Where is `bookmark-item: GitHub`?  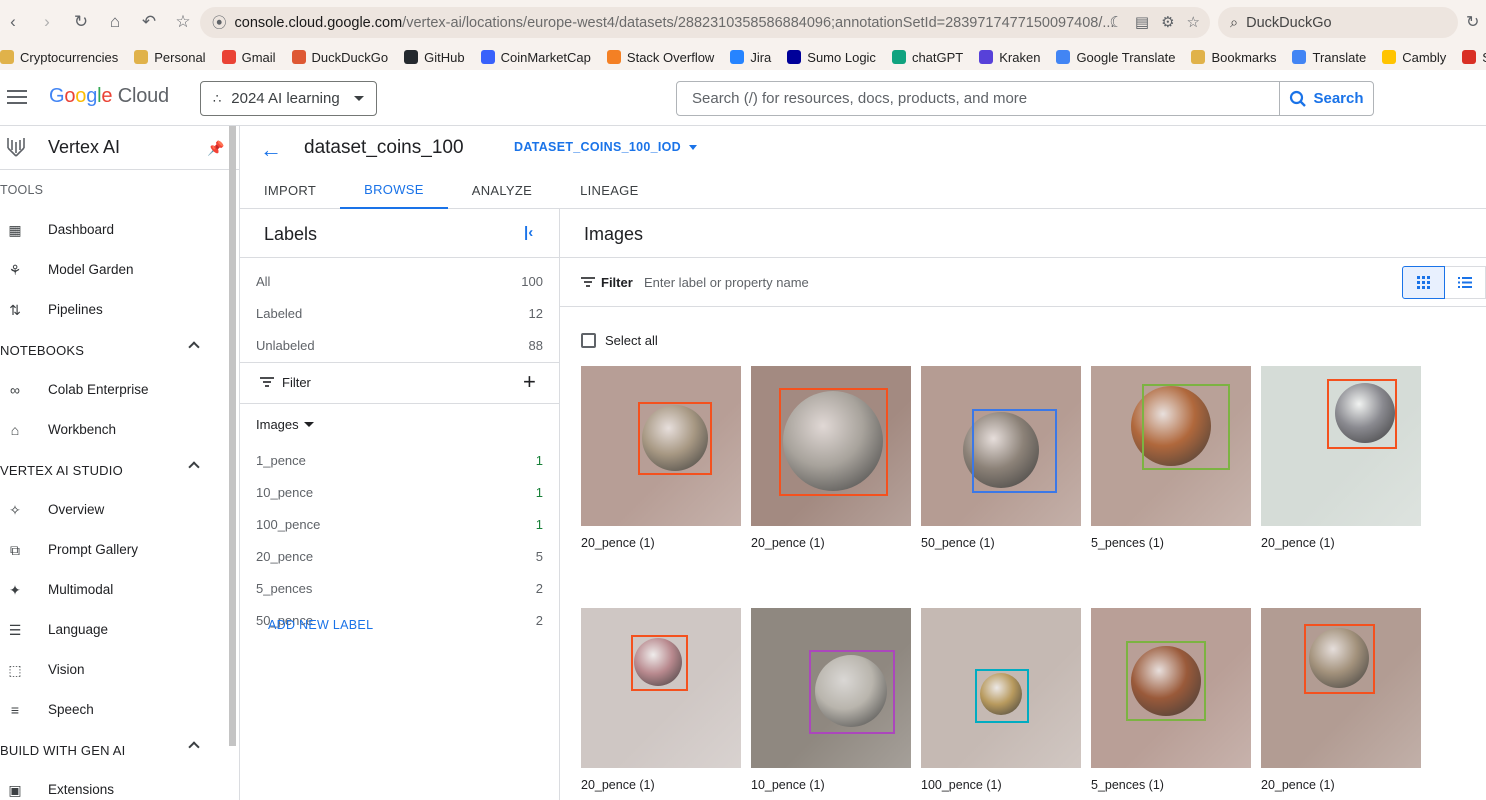 bookmark-item: GitHub is located at coordinates (434, 57).